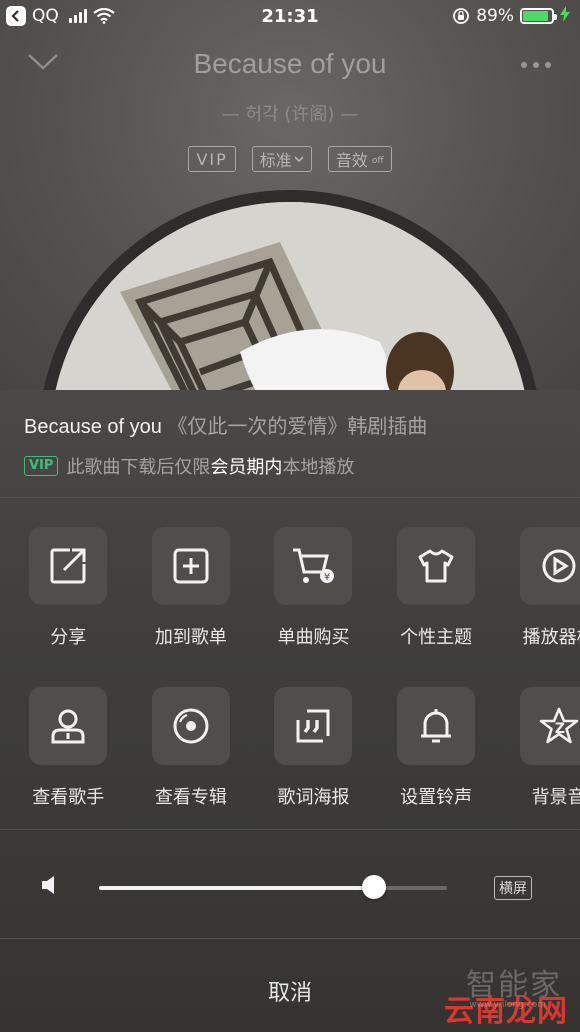 Image resolution: width=580 pixels, height=1032 pixels. What do you see at coordinates (104, 16) in the screenshot?
I see `wifi-icon` at bounding box center [104, 16].